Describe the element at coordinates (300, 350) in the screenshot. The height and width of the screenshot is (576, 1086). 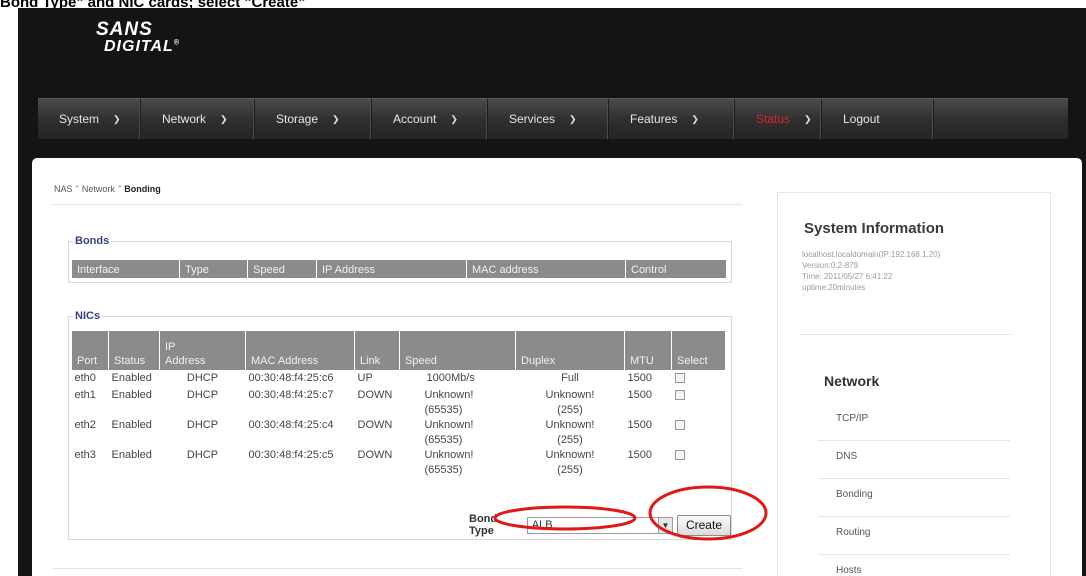
I see `col-mac-address: MAC Address` at that location.